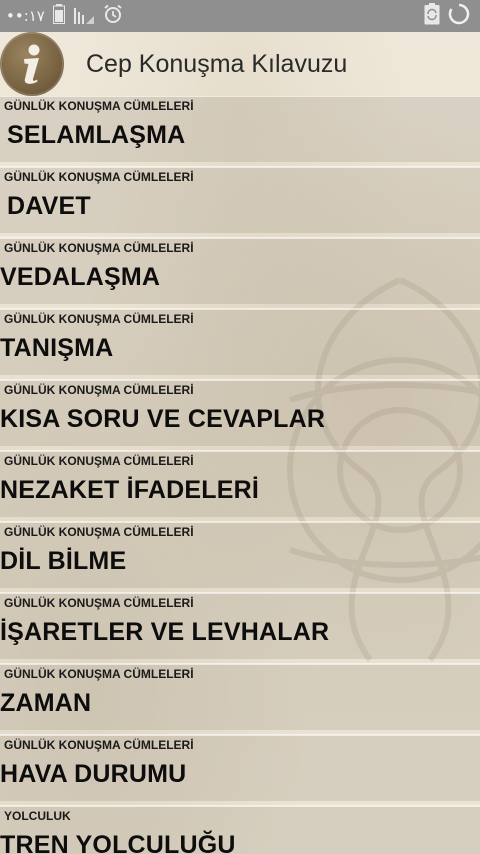  Describe the element at coordinates (25, 16) in the screenshot. I see `status-time: ••:١٧` at that location.